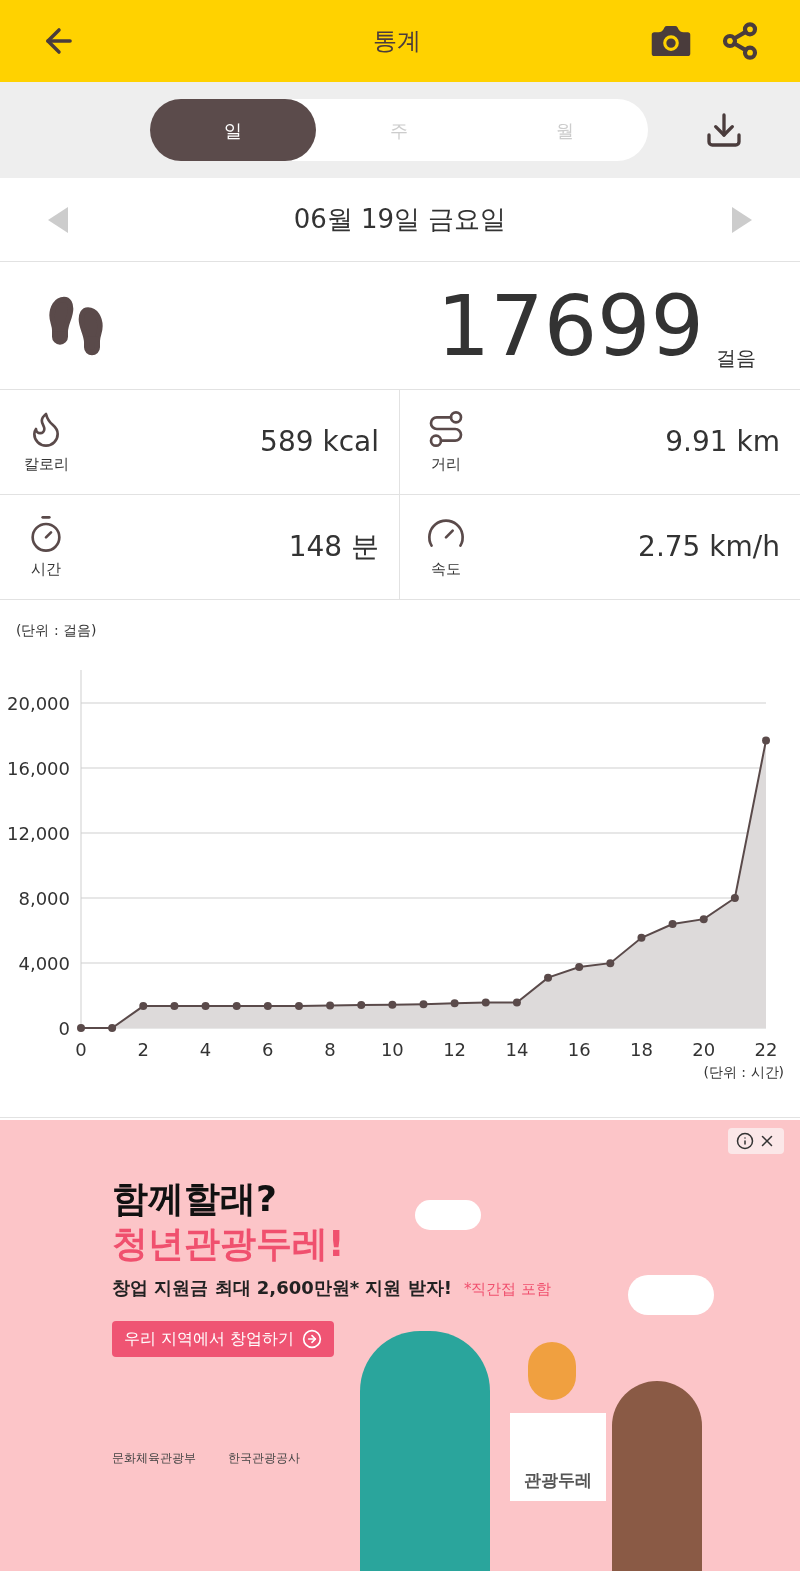 This screenshot has width=800, height=1571. What do you see at coordinates (44, 898) in the screenshot?
I see `y-tick-label: 8,000` at bounding box center [44, 898].